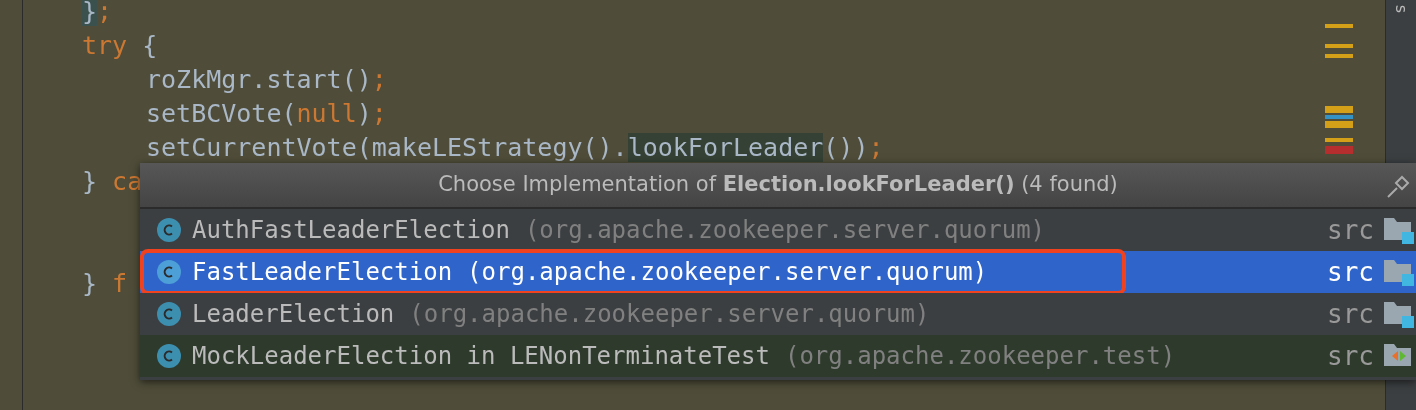  I want to click on implementation-item: LeaderElection (org.apache.zookeeper.server.quorum) src, so click(778, 314).